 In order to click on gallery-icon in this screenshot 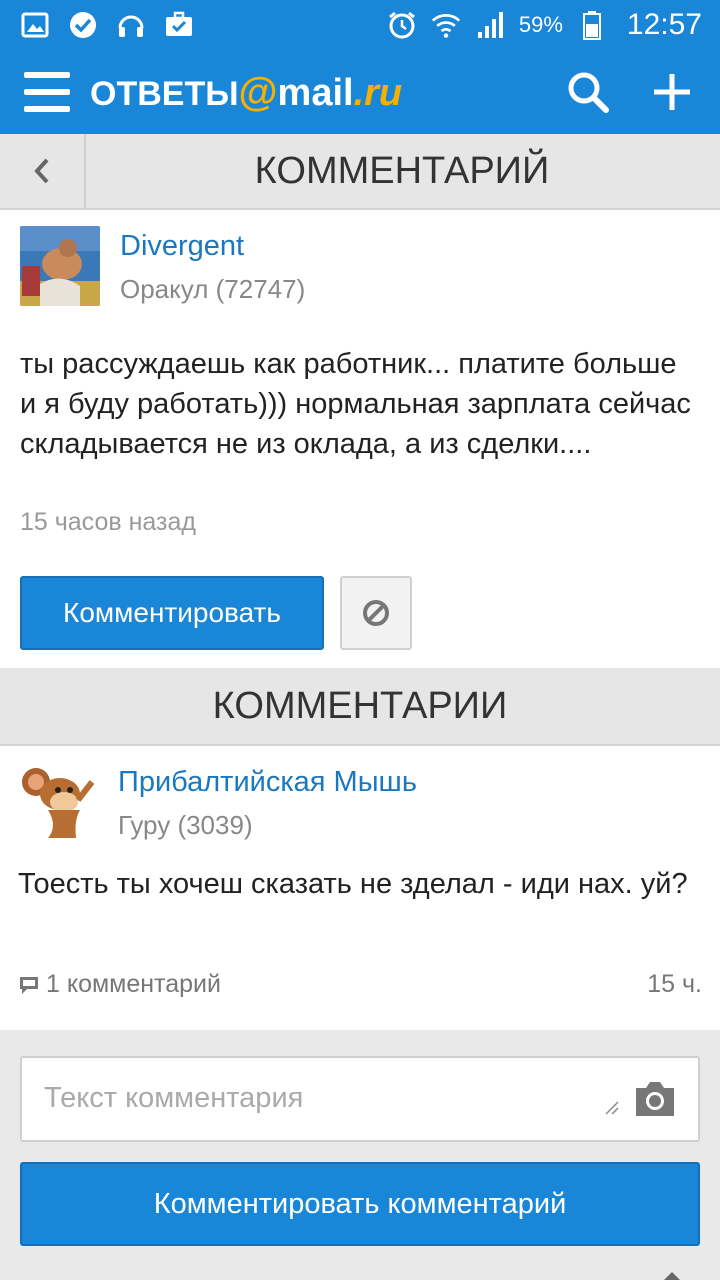, I will do `click(35, 25)`.